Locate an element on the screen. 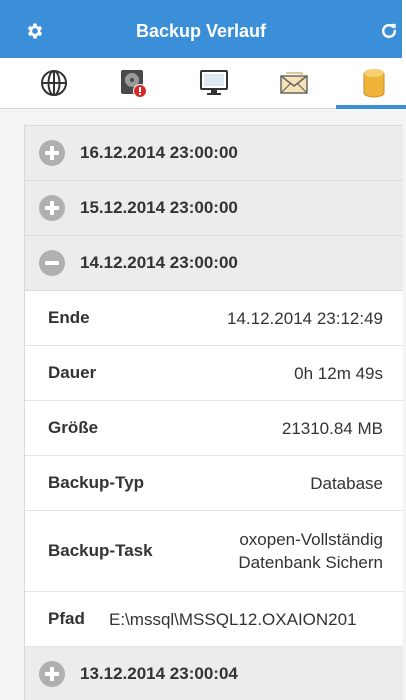  tab-monitor is located at coordinates (214, 83).